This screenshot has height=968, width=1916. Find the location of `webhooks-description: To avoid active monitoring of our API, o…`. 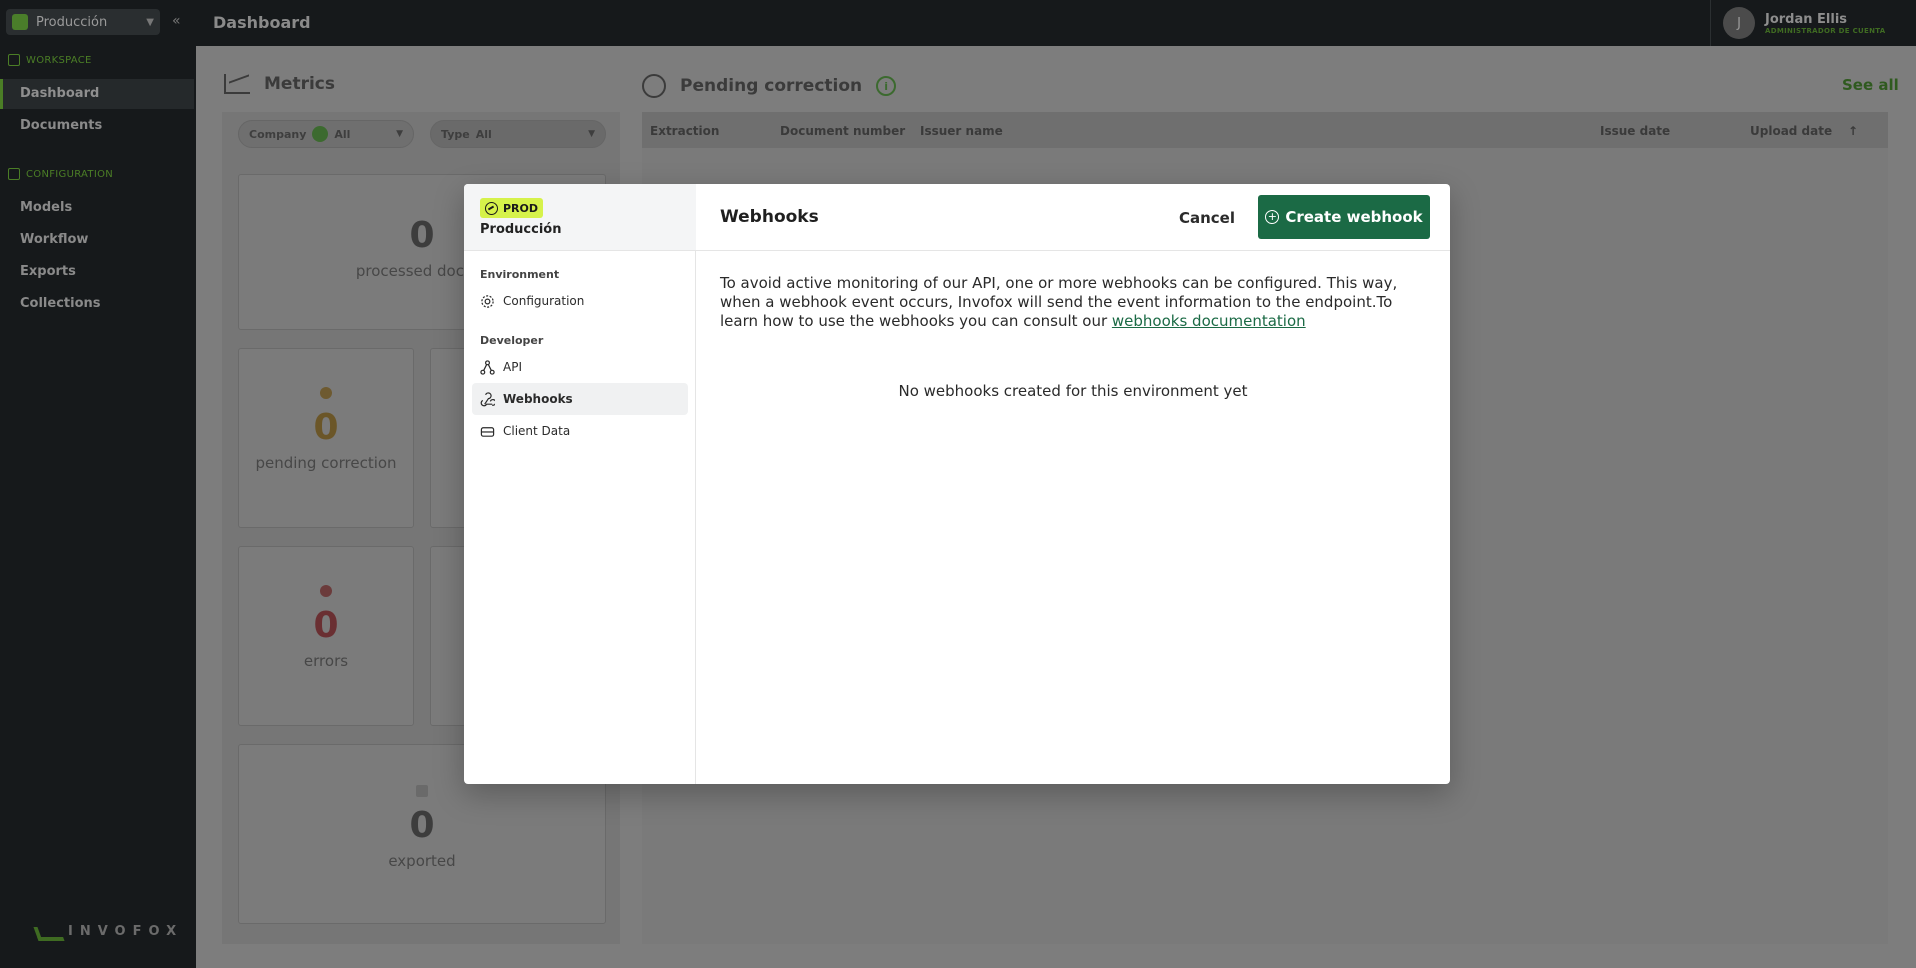

webhooks-description: To avoid active monitoring of our API, o… is located at coordinates (1059, 302).